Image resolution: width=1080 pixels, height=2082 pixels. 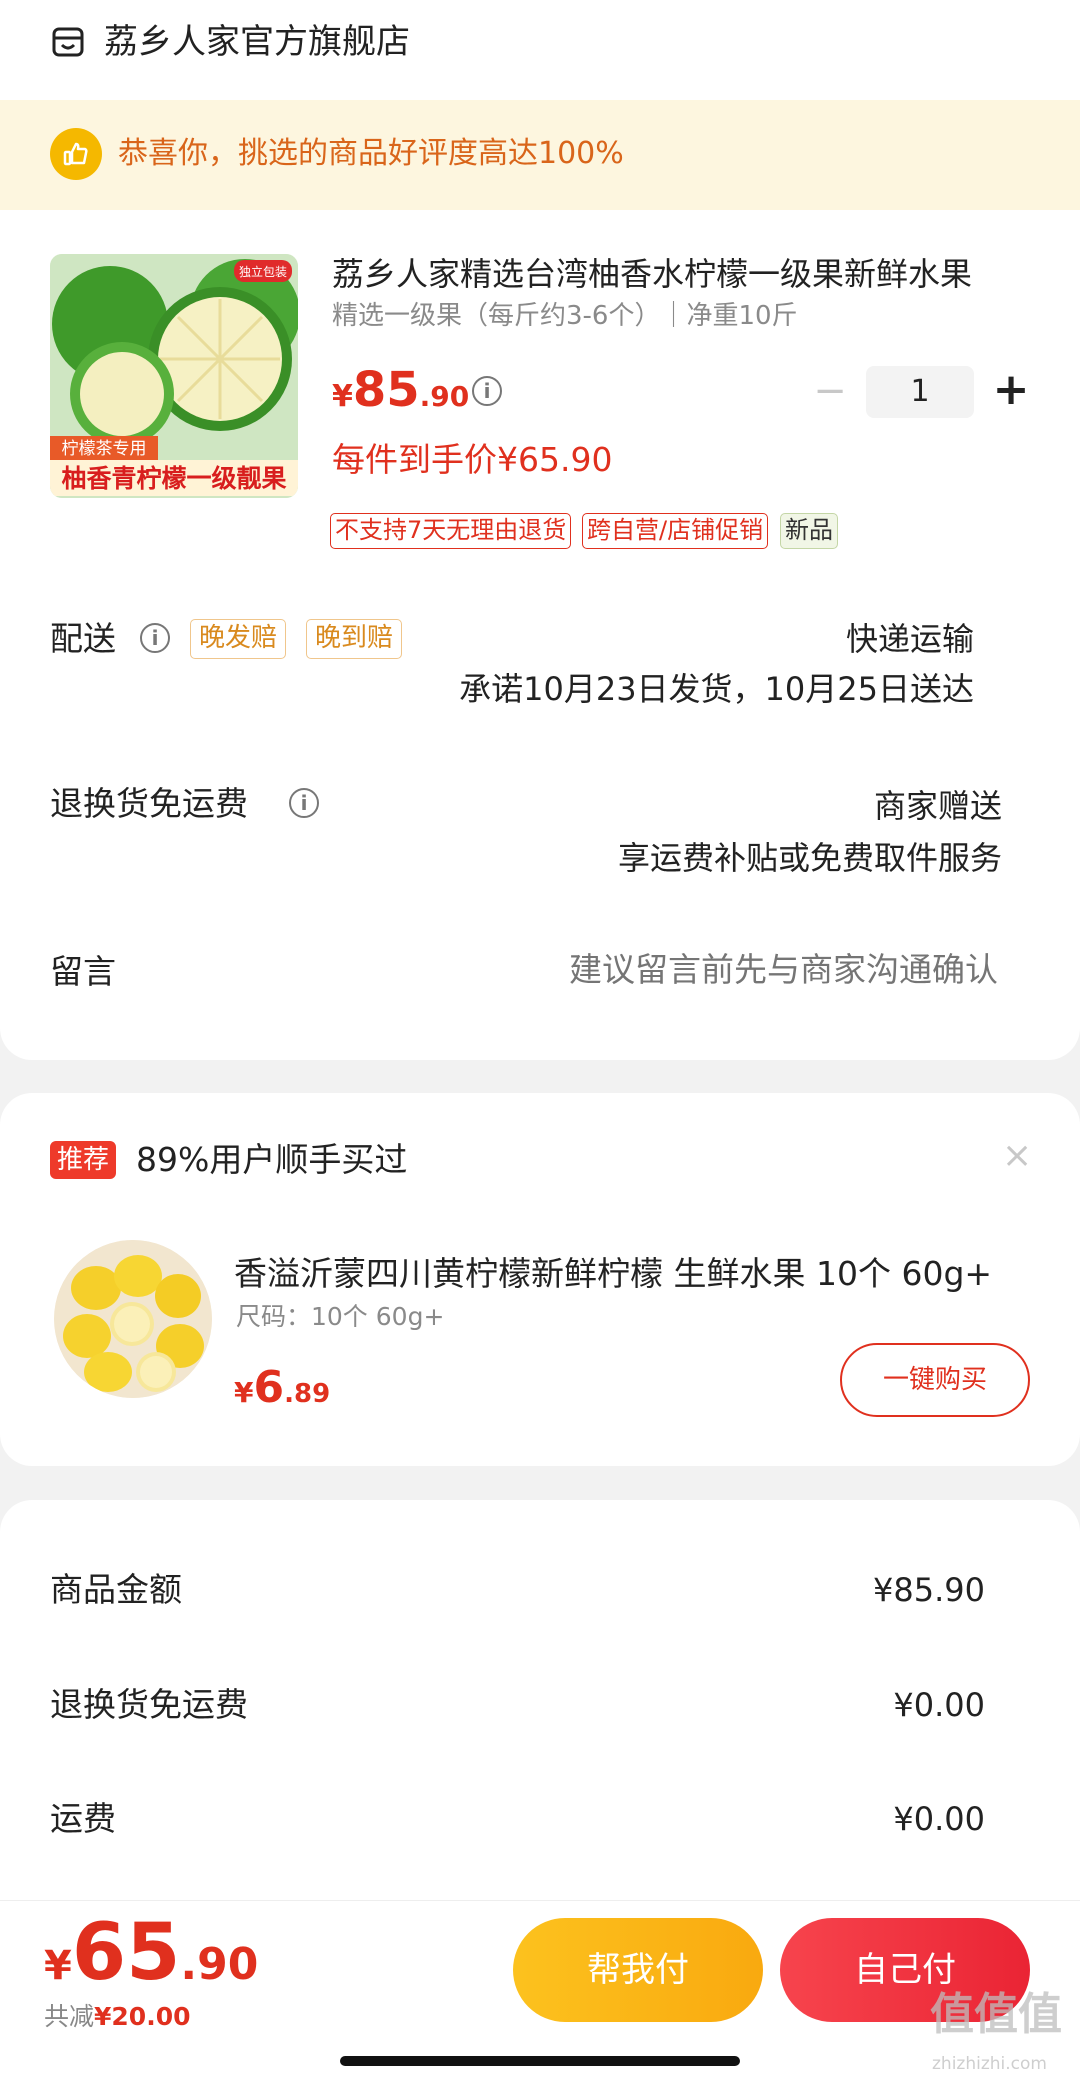 What do you see at coordinates (68, 42) in the screenshot?
I see `shop-icon` at bounding box center [68, 42].